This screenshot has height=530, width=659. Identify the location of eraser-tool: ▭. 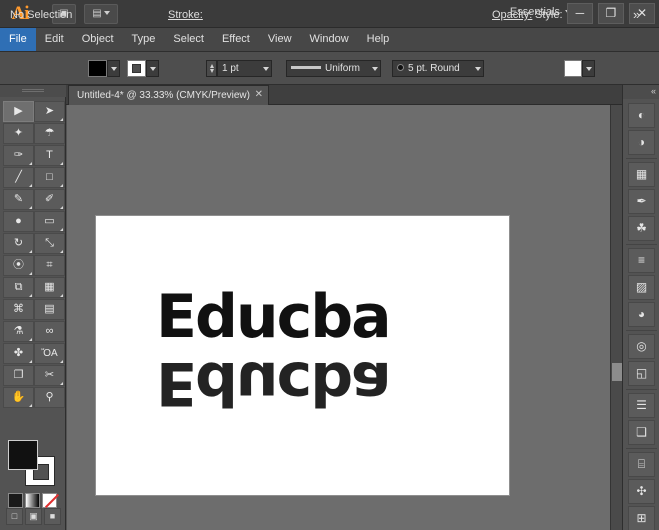
(49, 221).